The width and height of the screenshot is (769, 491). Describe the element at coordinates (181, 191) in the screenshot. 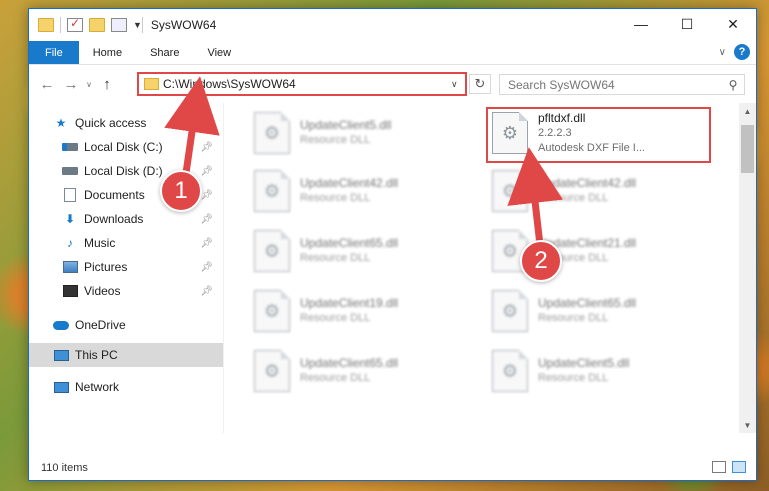

I see `step-1-badge: 1` at that location.